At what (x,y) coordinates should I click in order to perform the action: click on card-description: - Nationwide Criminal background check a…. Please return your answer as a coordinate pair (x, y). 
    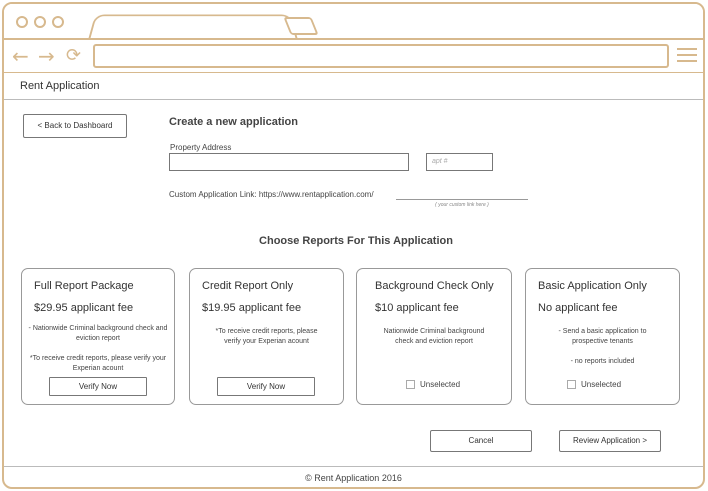
    Looking at the image, I should click on (98, 333).